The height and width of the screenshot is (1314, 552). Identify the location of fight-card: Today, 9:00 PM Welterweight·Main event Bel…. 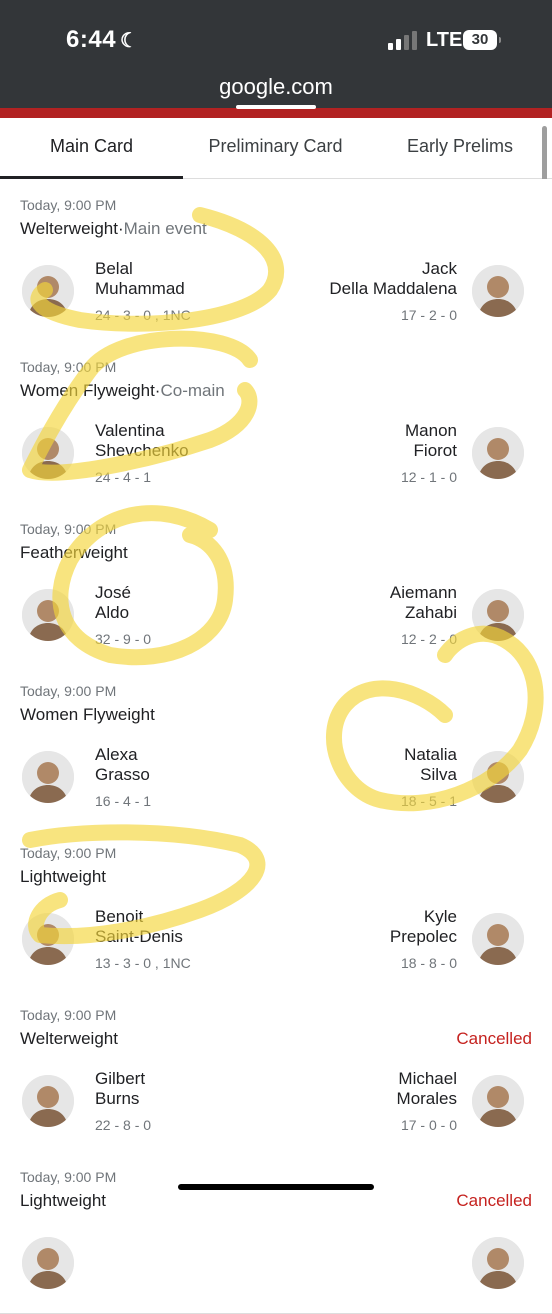
(276, 260).